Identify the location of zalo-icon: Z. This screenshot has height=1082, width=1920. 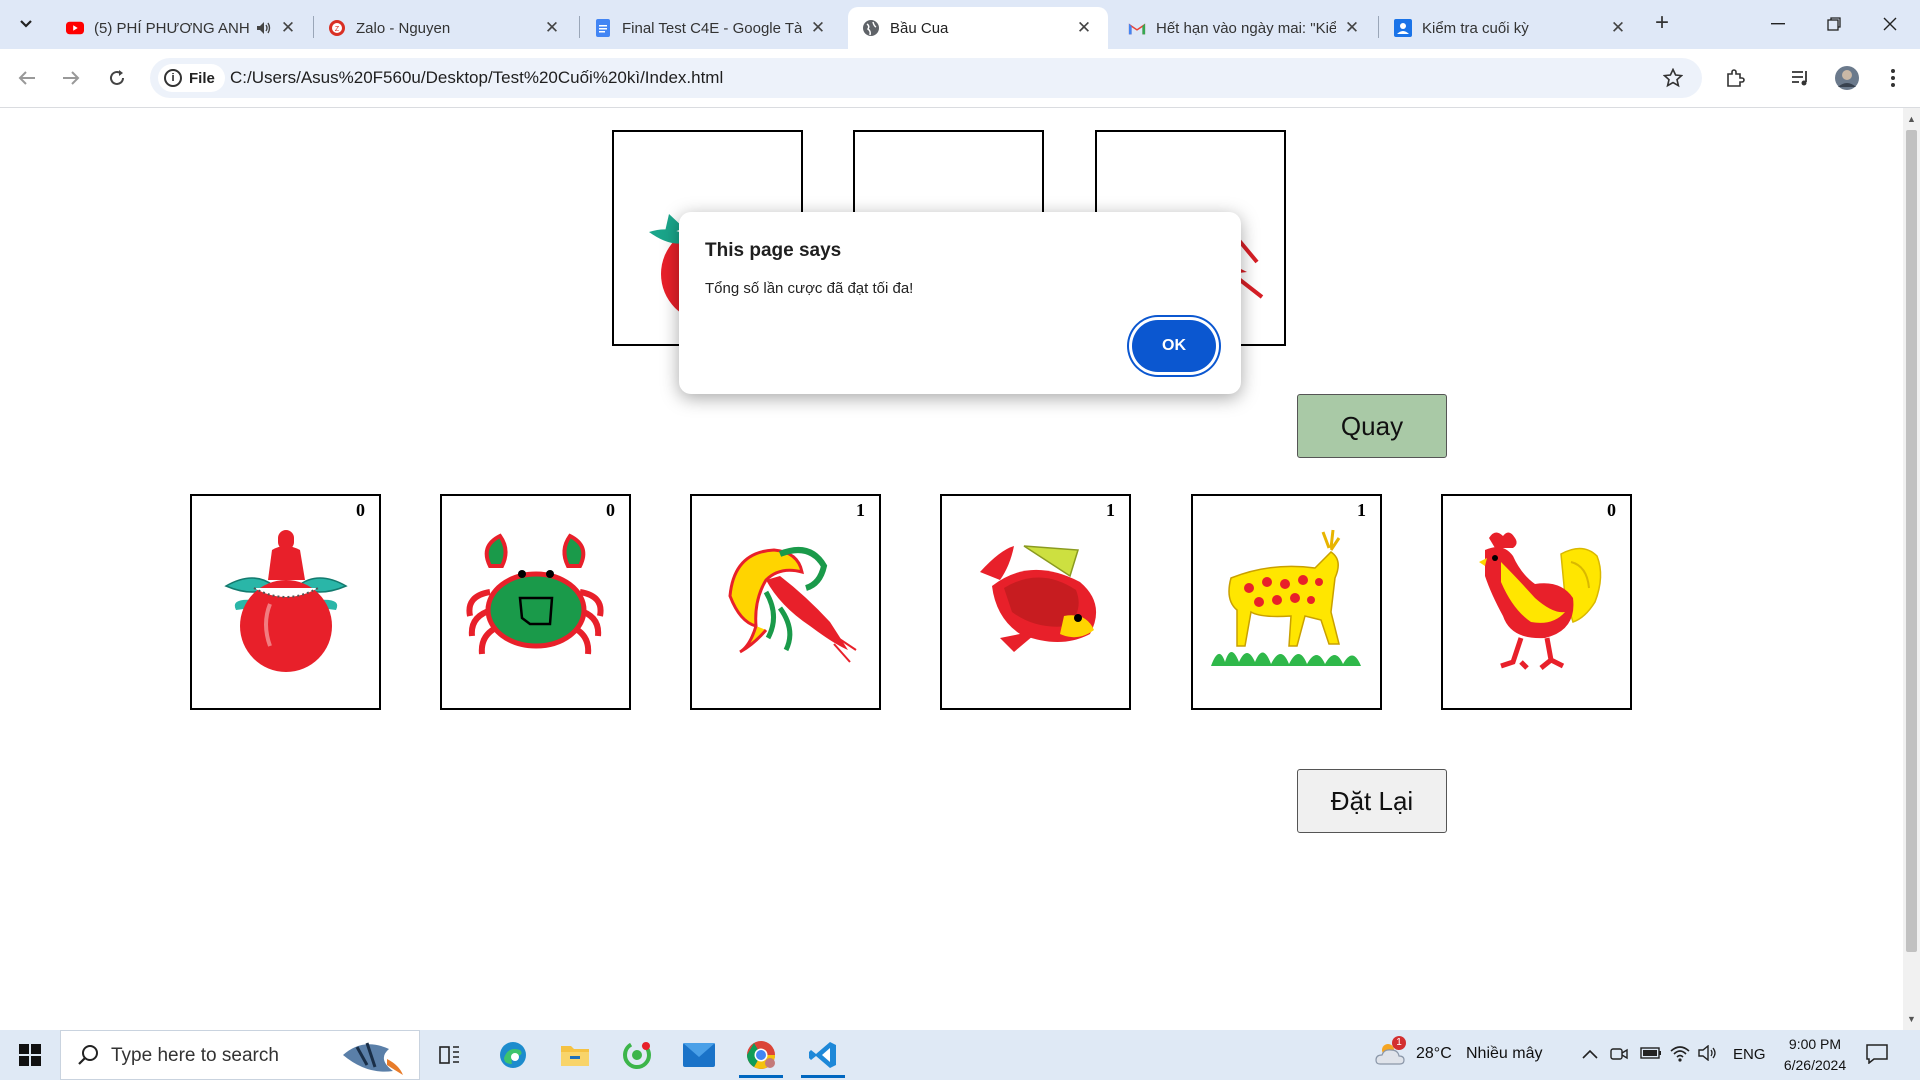
(337, 28).